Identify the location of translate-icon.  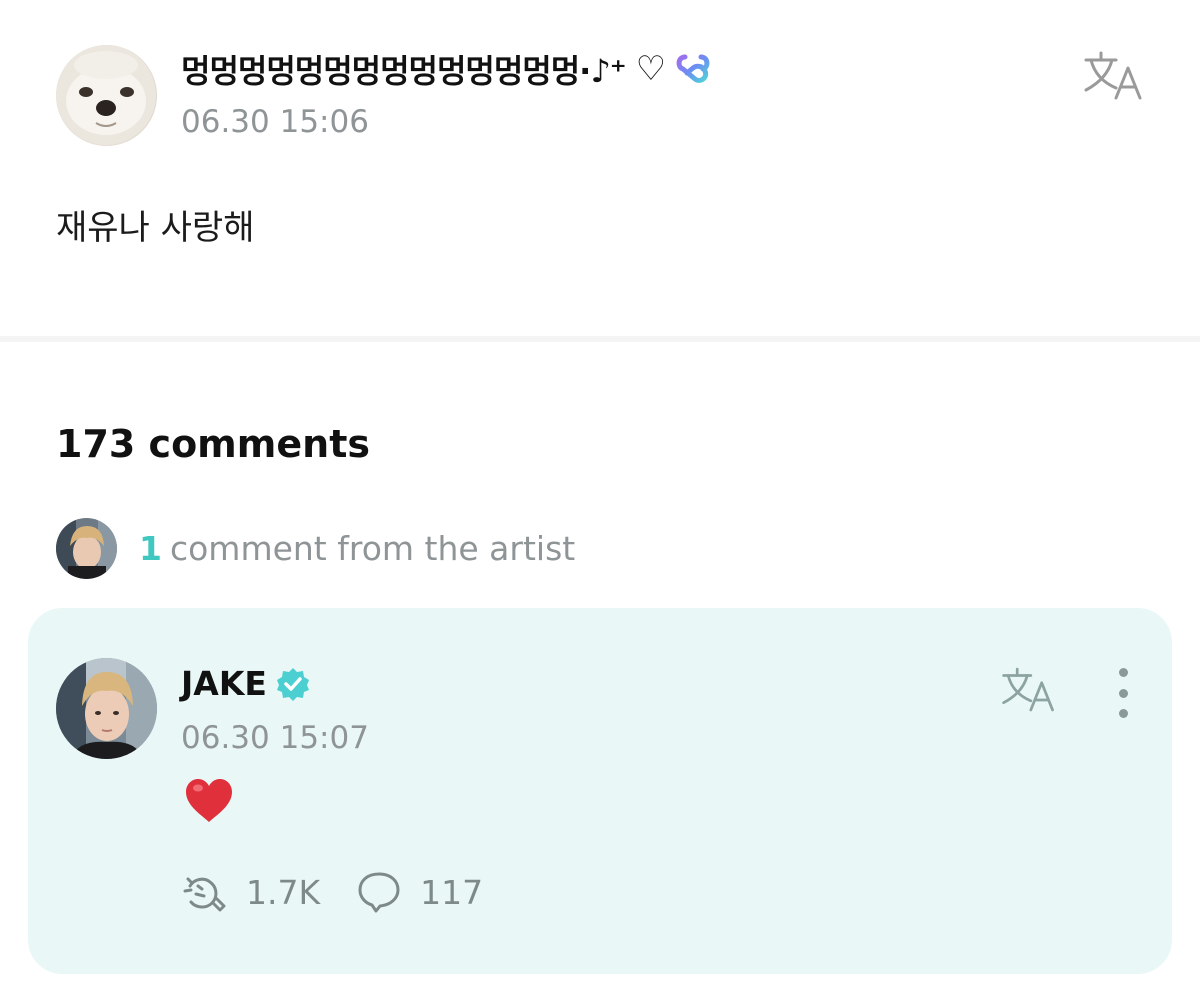
(1114, 76).